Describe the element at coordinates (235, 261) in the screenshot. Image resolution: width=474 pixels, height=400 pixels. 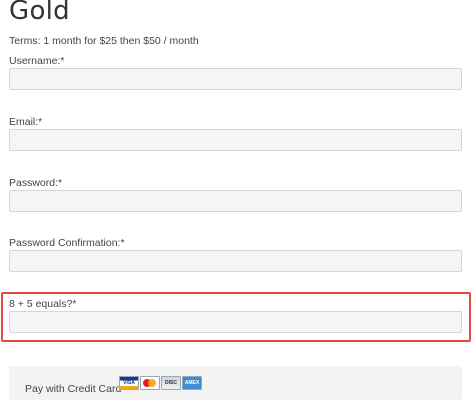
I see `password-confirmation-field` at that location.